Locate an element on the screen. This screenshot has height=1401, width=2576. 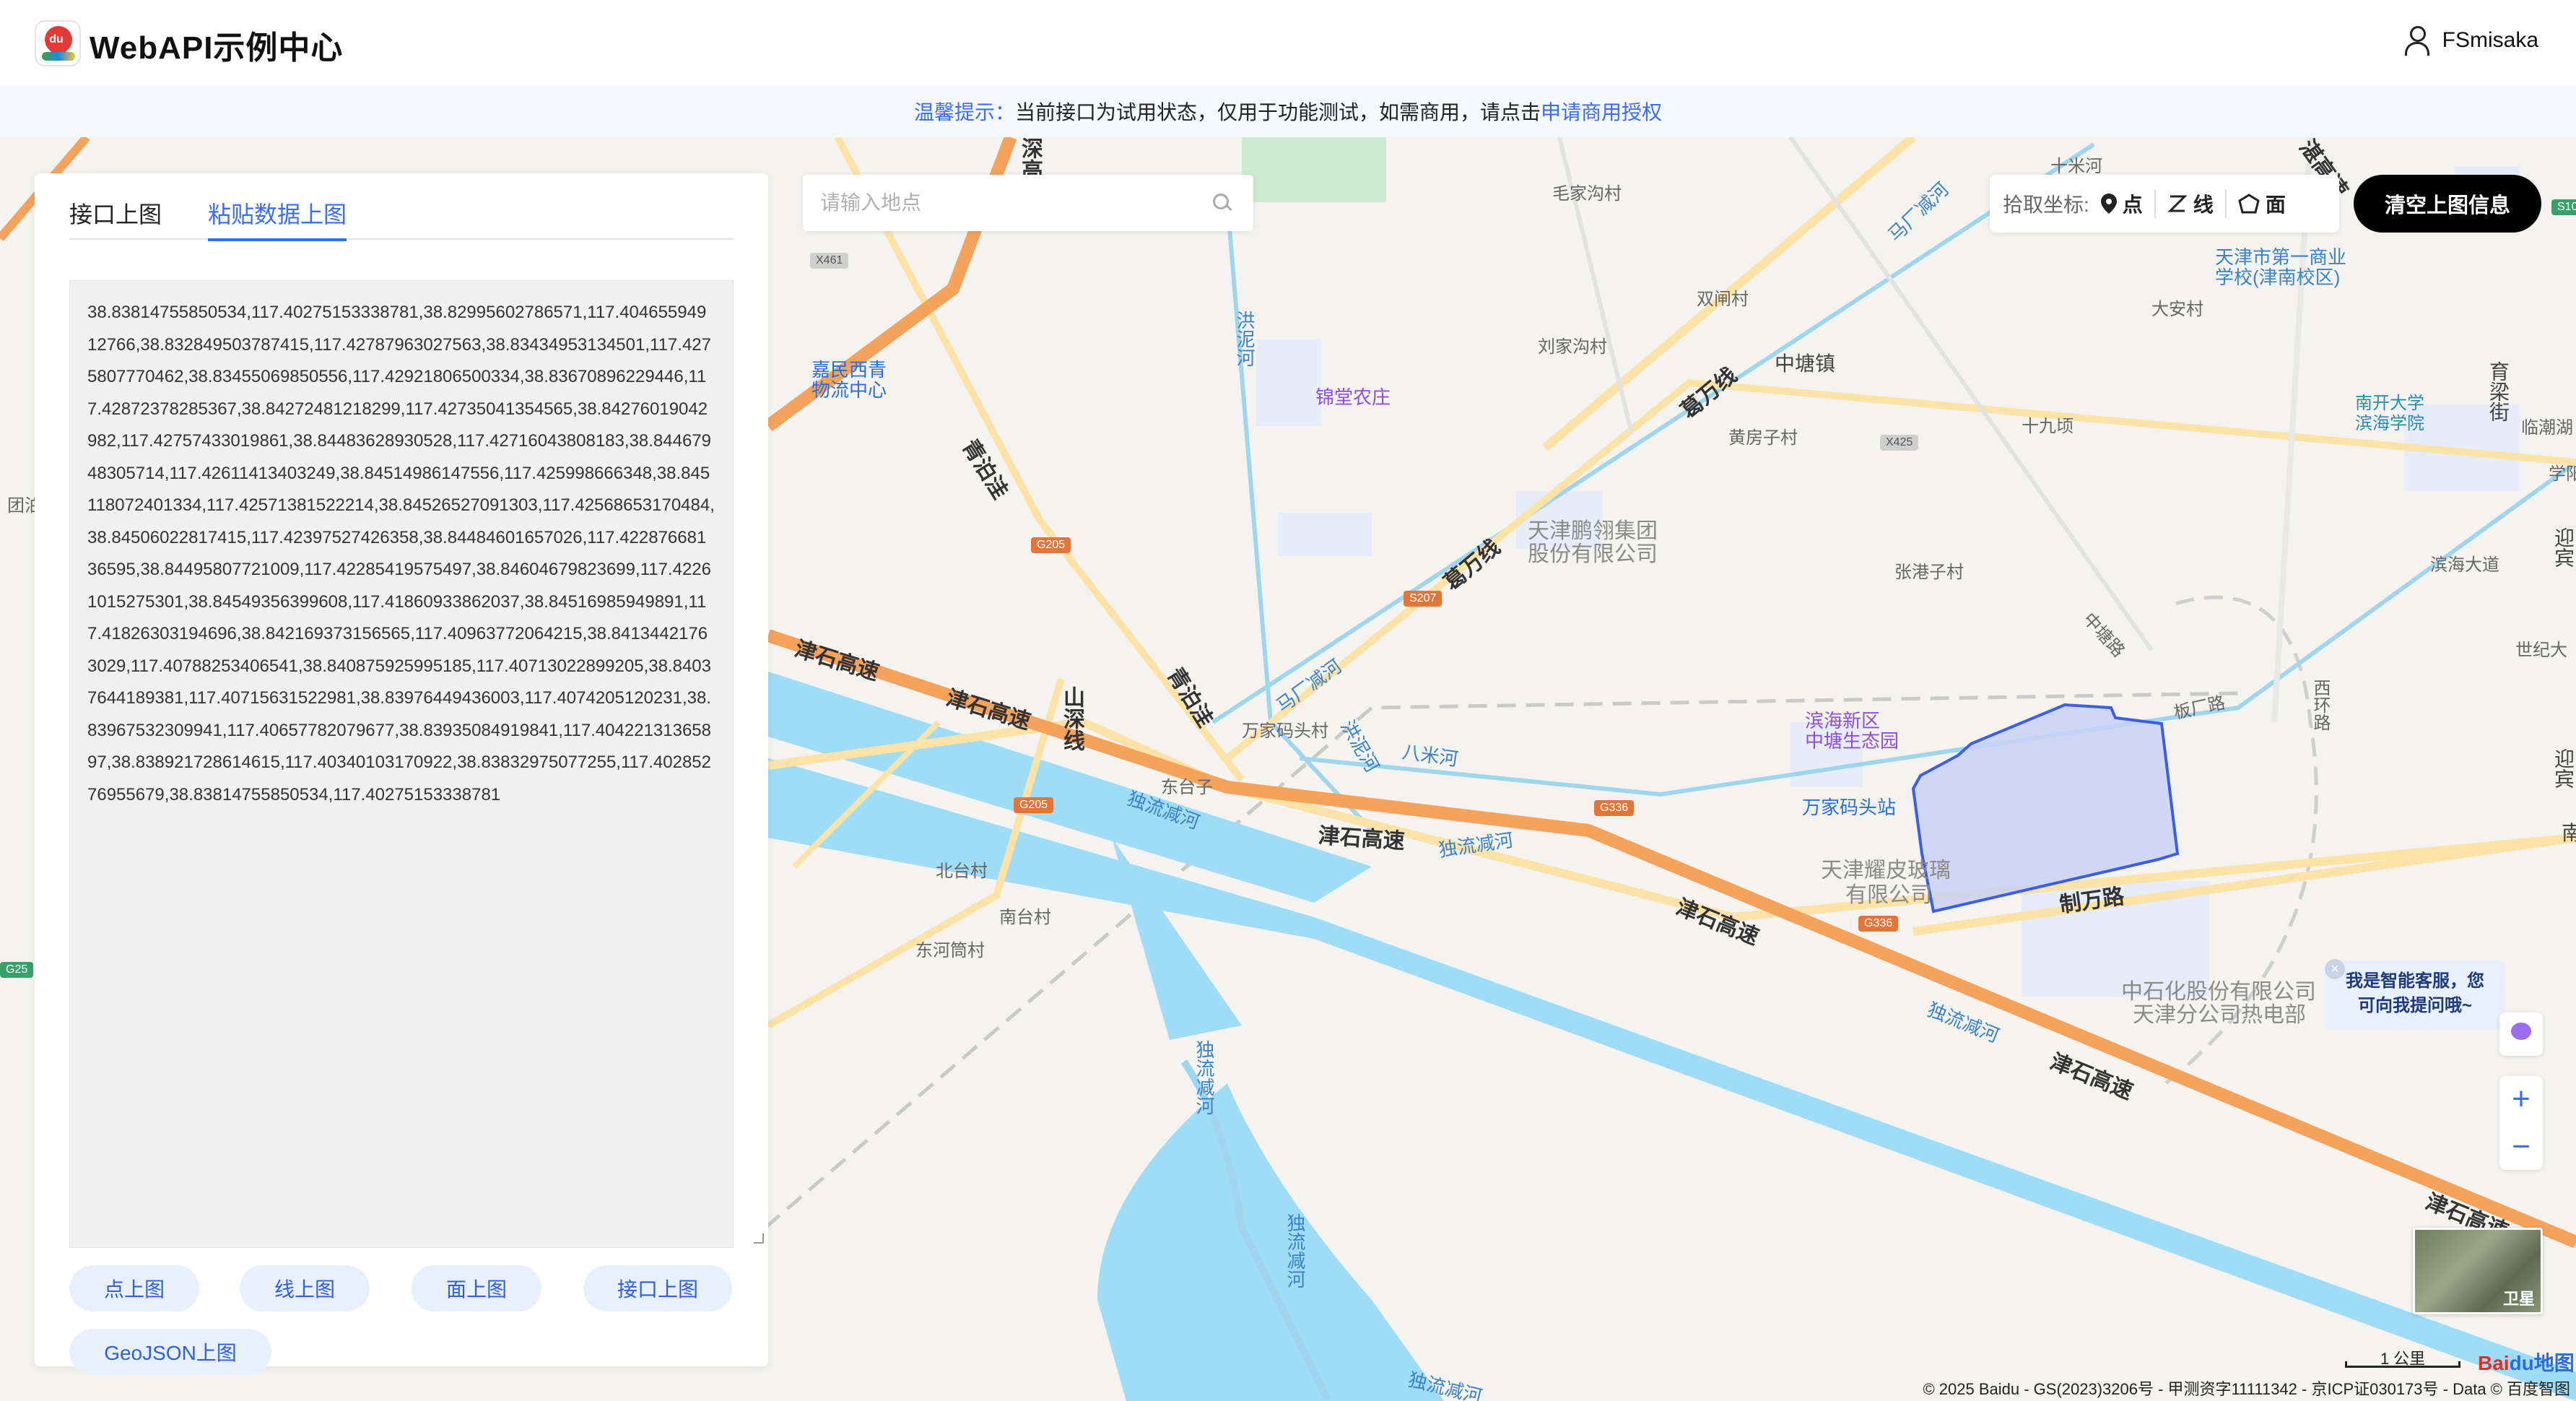
place-label: 万家码头站 is located at coordinates (1849, 807).